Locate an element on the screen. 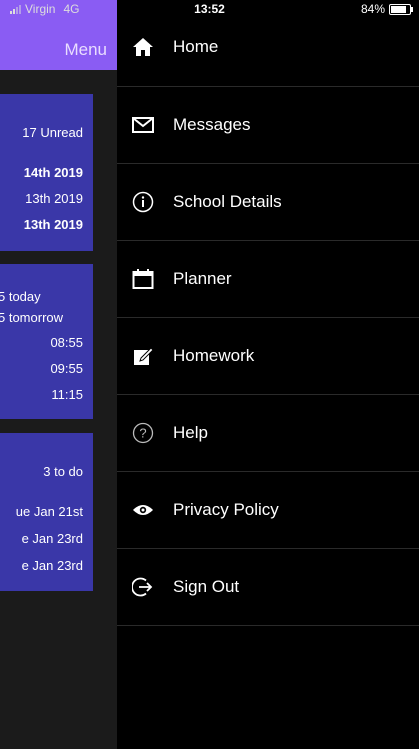 This screenshot has height=749, width=419. status-time: 13:52 is located at coordinates (209, 9).